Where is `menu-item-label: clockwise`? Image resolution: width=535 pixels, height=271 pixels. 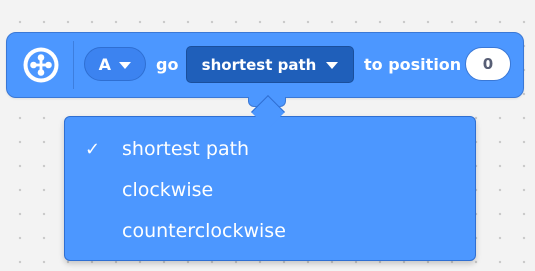 menu-item-label: clockwise is located at coordinates (168, 190).